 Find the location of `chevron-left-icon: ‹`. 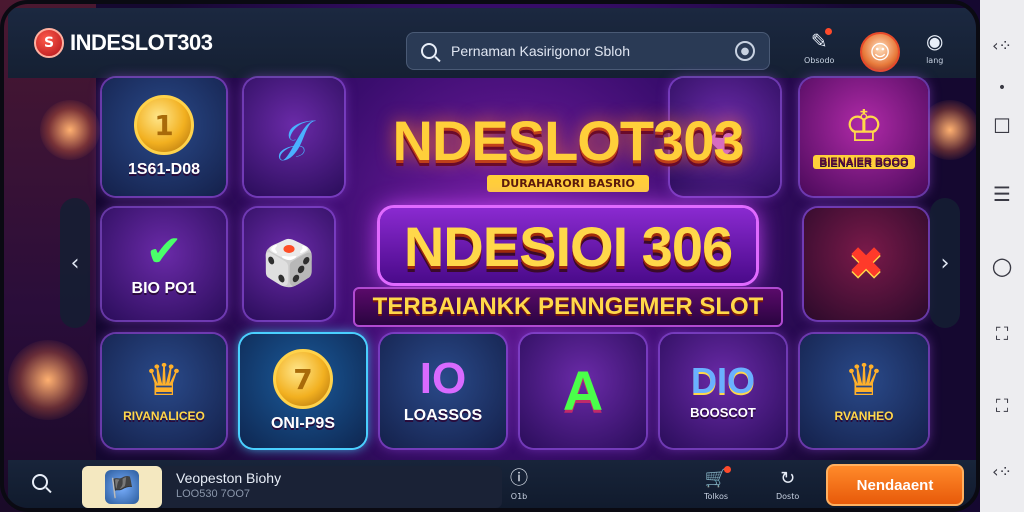

chevron-left-icon: ‹ is located at coordinates (75, 263).